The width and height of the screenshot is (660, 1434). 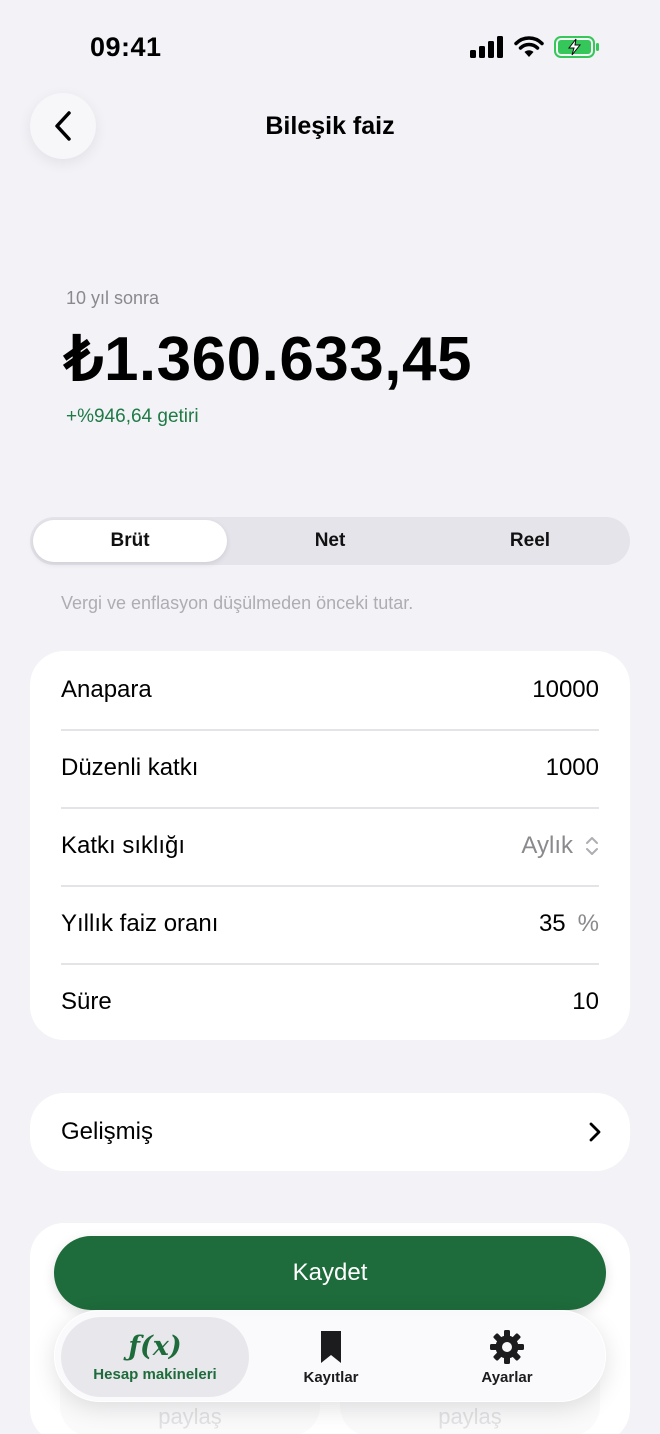 What do you see at coordinates (530, 541) in the screenshot?
I see `segment-reel: Reel` at bounding box center [530, 541].